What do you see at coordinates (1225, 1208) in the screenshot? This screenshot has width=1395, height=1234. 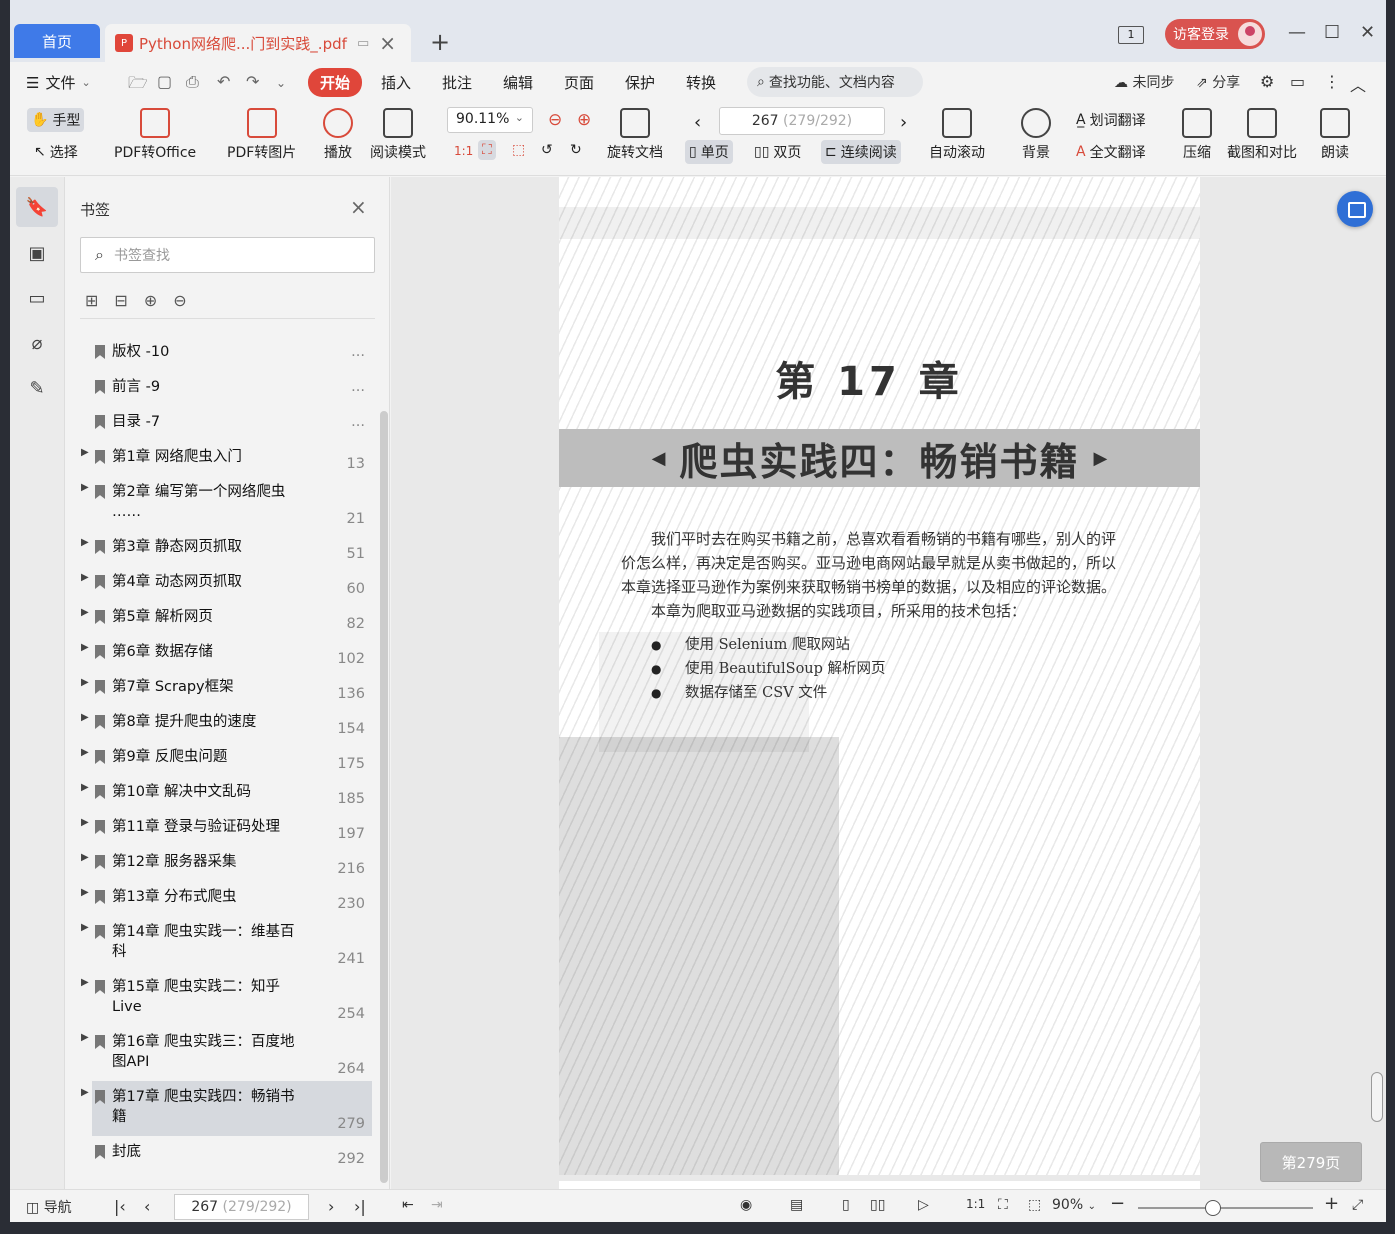 I see `zoom-slider-track` at bounding box center [1225, 1208].